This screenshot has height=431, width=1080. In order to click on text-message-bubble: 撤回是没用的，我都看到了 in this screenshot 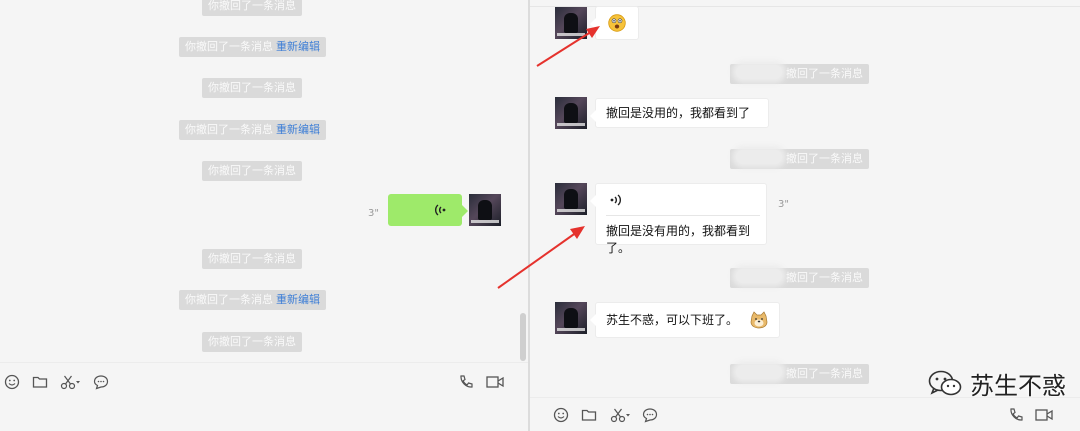, I will do `click(679, 113)`.